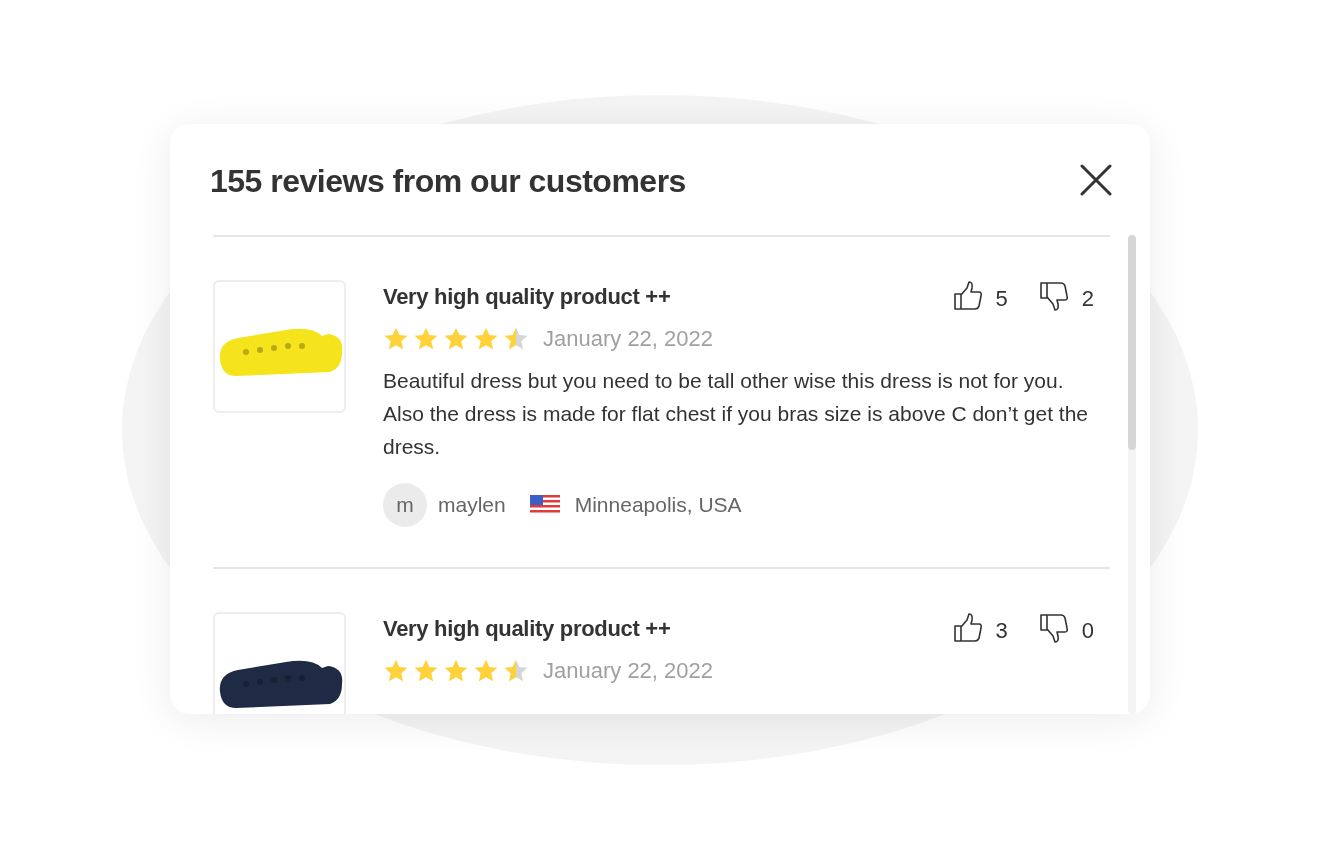 This screenshot has height=860, width=1320. Describe the element at coordinates (448, 181) in the screenshot. I see `dialog-title: 155 reviews from our customers` at that location.